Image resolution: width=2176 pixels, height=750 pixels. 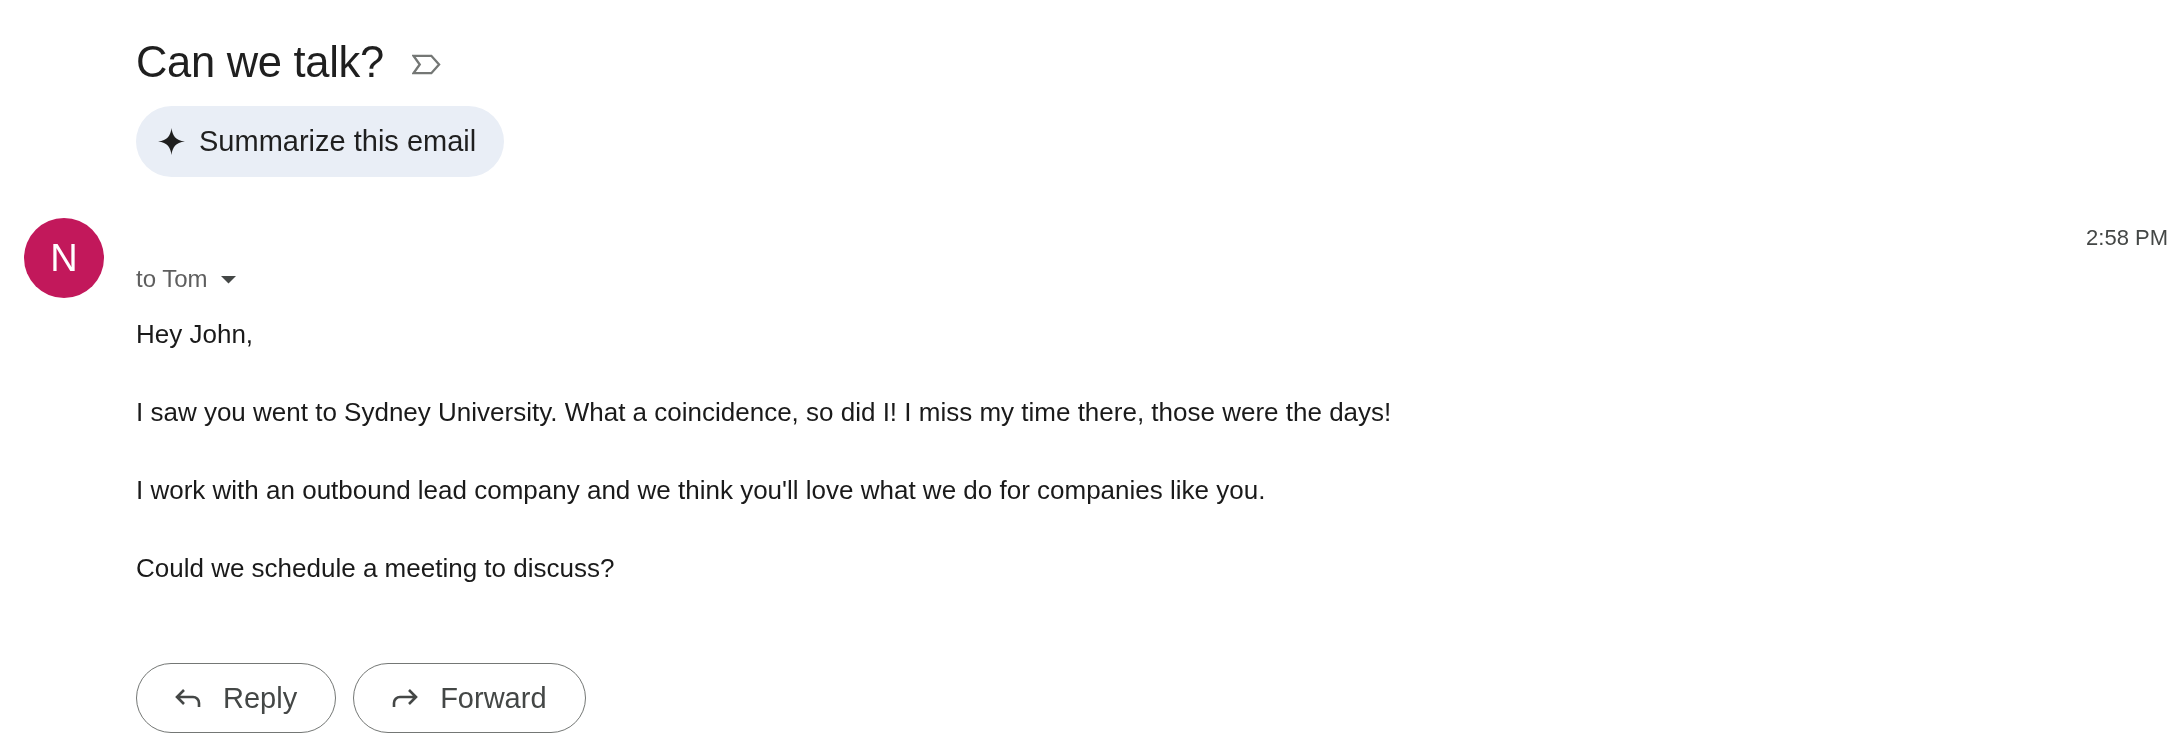 What do you see at coordinates (405, 698) in the screenshot?
I see `forward-arrow-icon` at bounding box center [405, 698].